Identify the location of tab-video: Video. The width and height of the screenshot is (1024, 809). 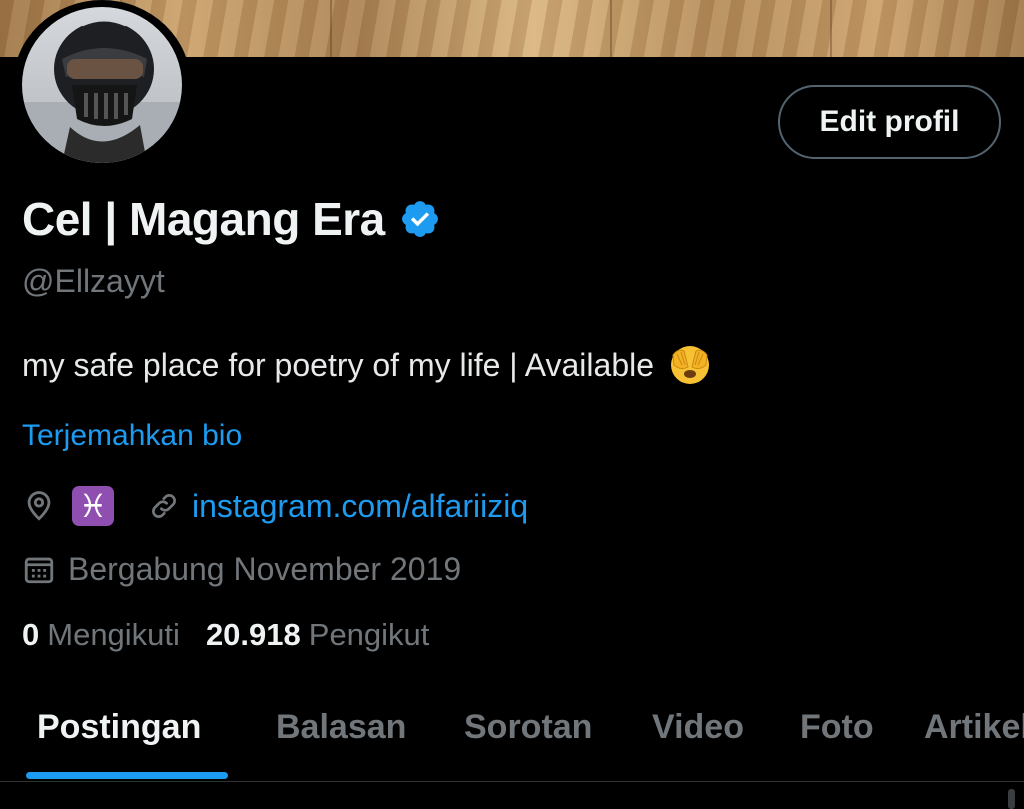
(698, 727).